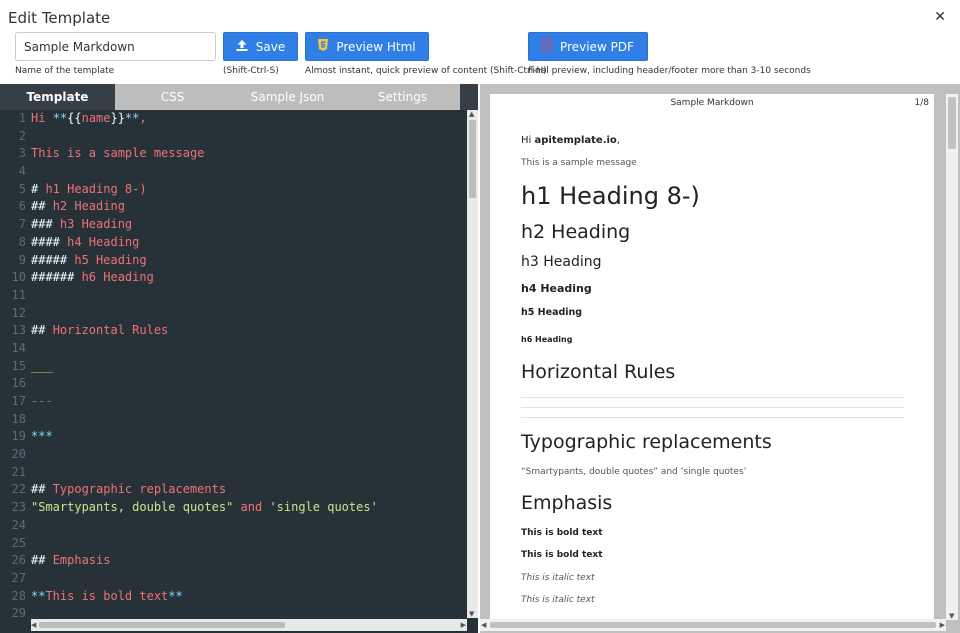 Image resolution: width=960 pixels, height=633 pixels. What do you see at coordinates (57, 97) in the screenshot?
I see `tab-template: Template` at bounding box center [57, 97].